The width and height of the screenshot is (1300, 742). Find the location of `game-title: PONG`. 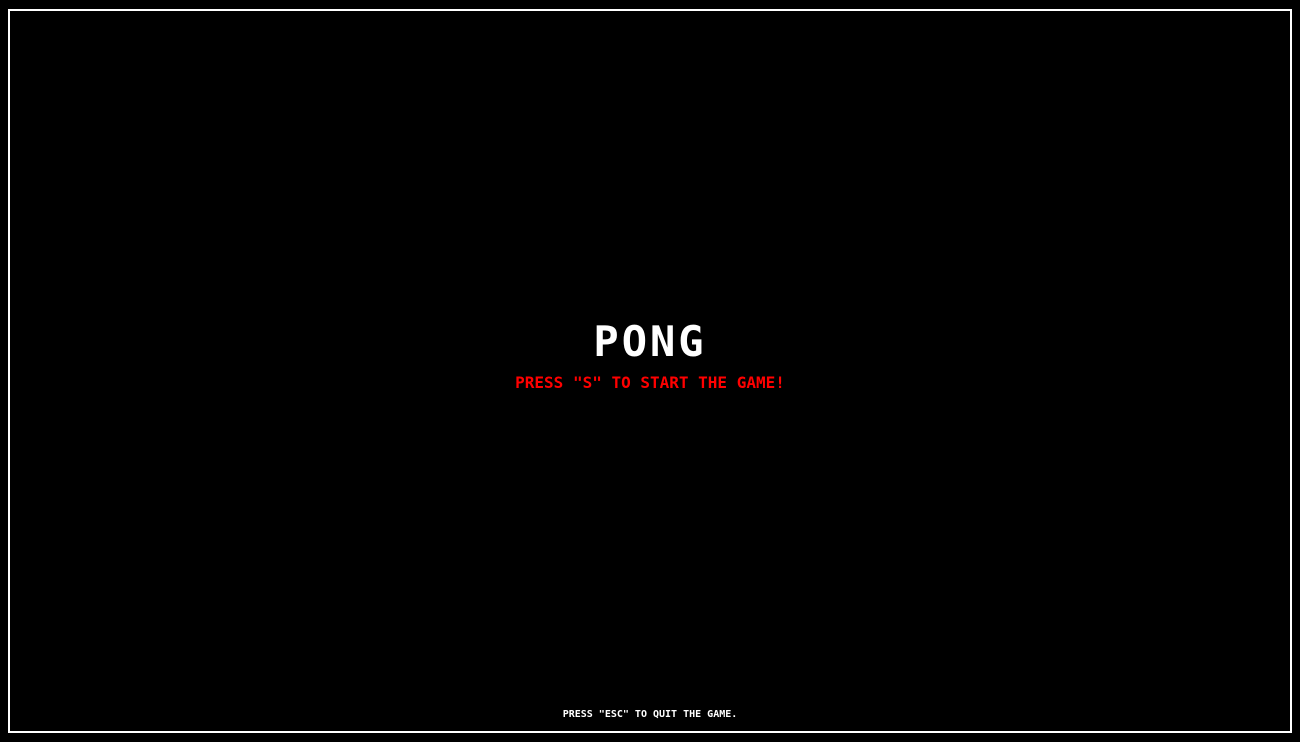

game-title: PONG is located at coordinates (650, 341).